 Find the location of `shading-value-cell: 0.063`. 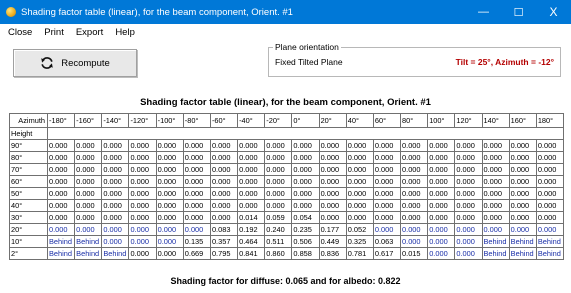

shading-value-cell: 0.063 is located at coordinates (387, 241).